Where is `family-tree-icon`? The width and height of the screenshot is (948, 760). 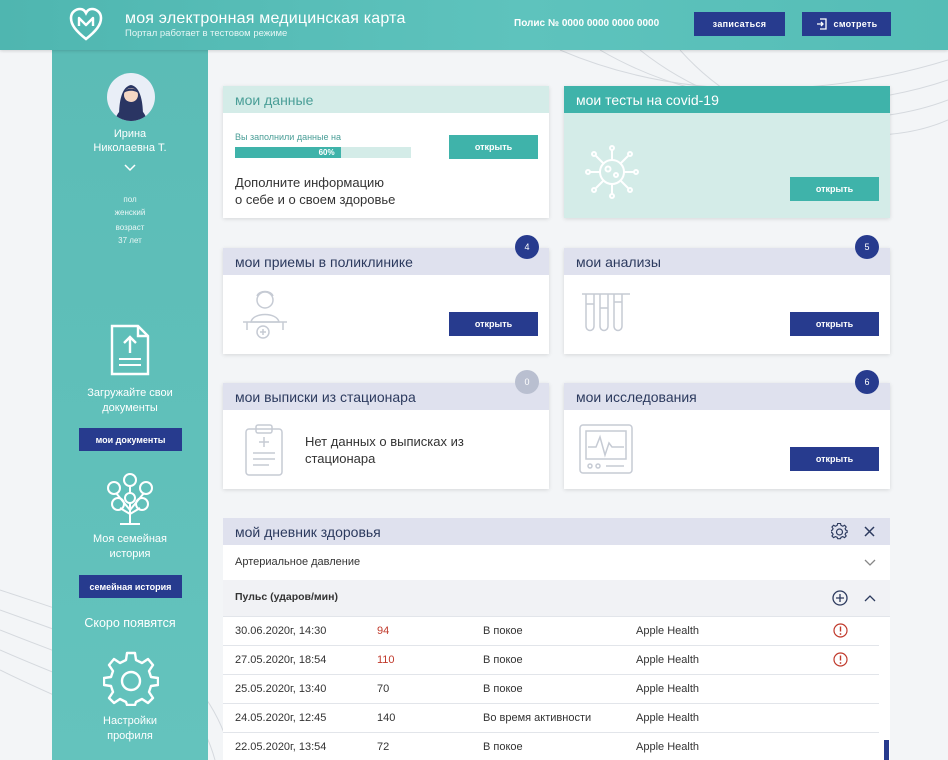
family-tree-icon is located at coordinates (130, 499).